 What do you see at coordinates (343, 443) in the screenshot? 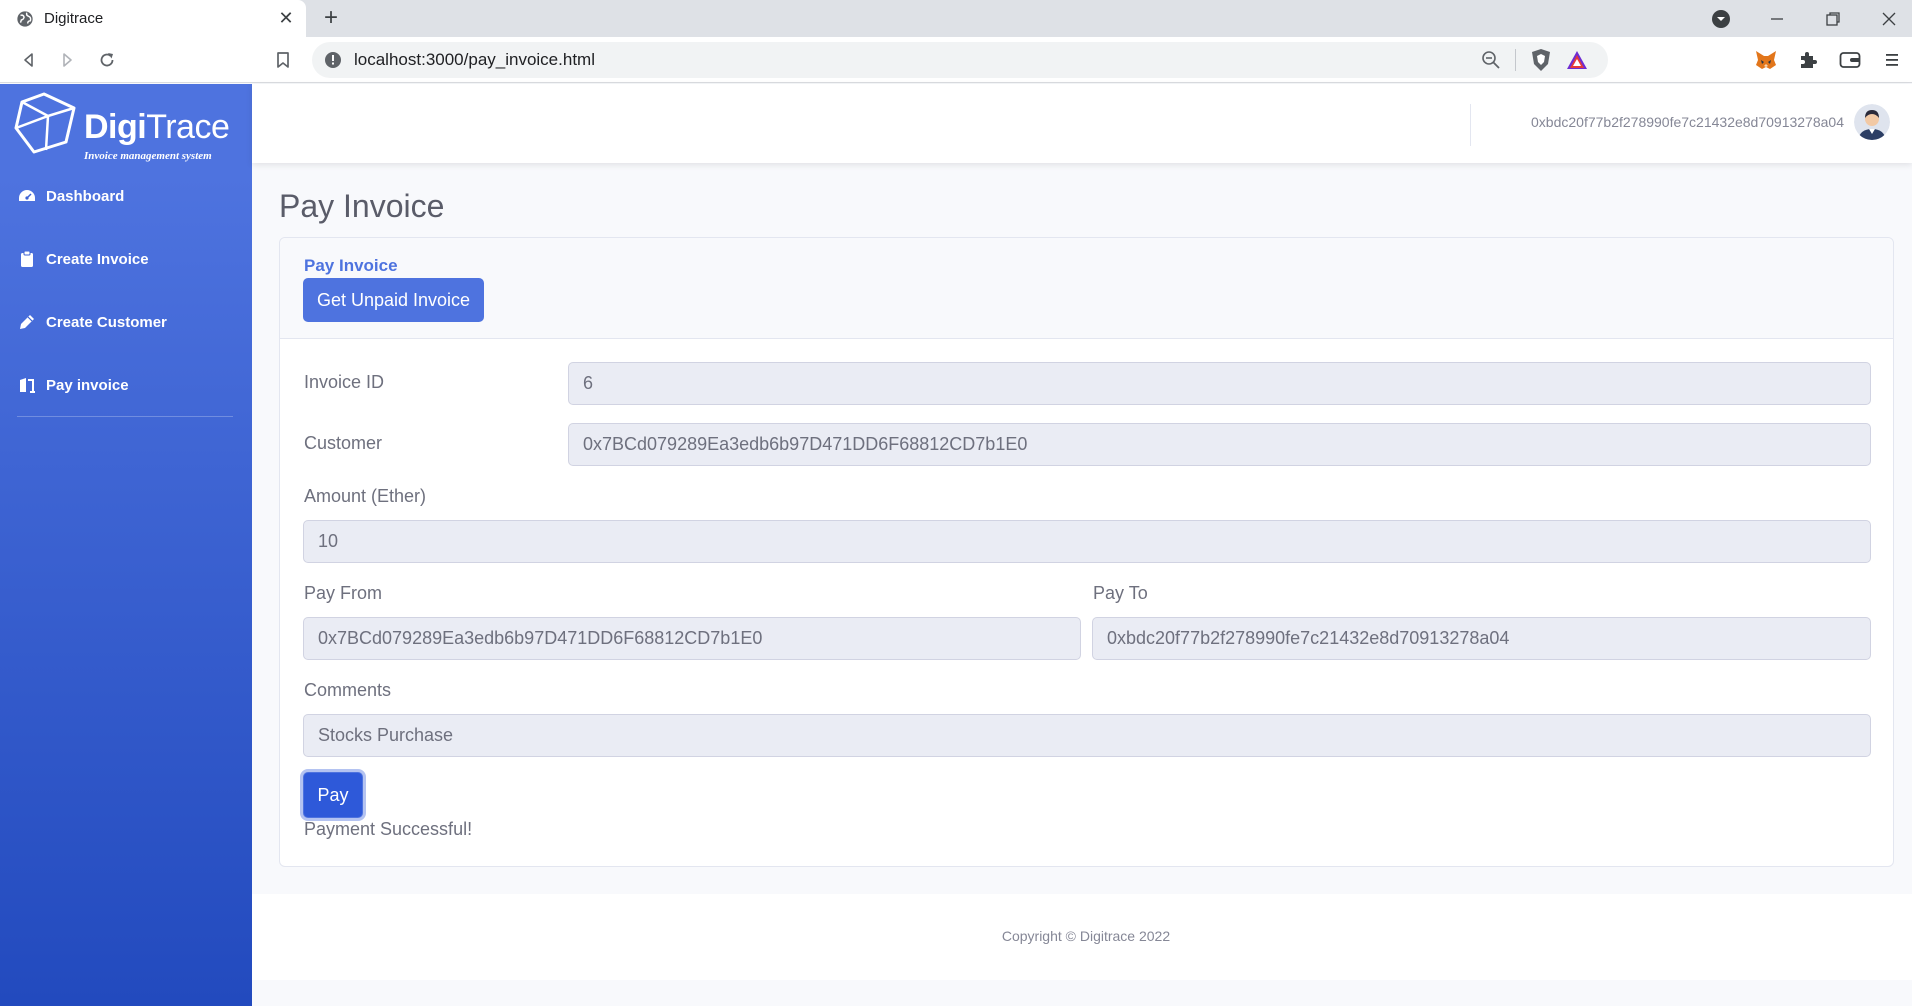
I see `customer-label: Customer` at bounding box center [343, 443].